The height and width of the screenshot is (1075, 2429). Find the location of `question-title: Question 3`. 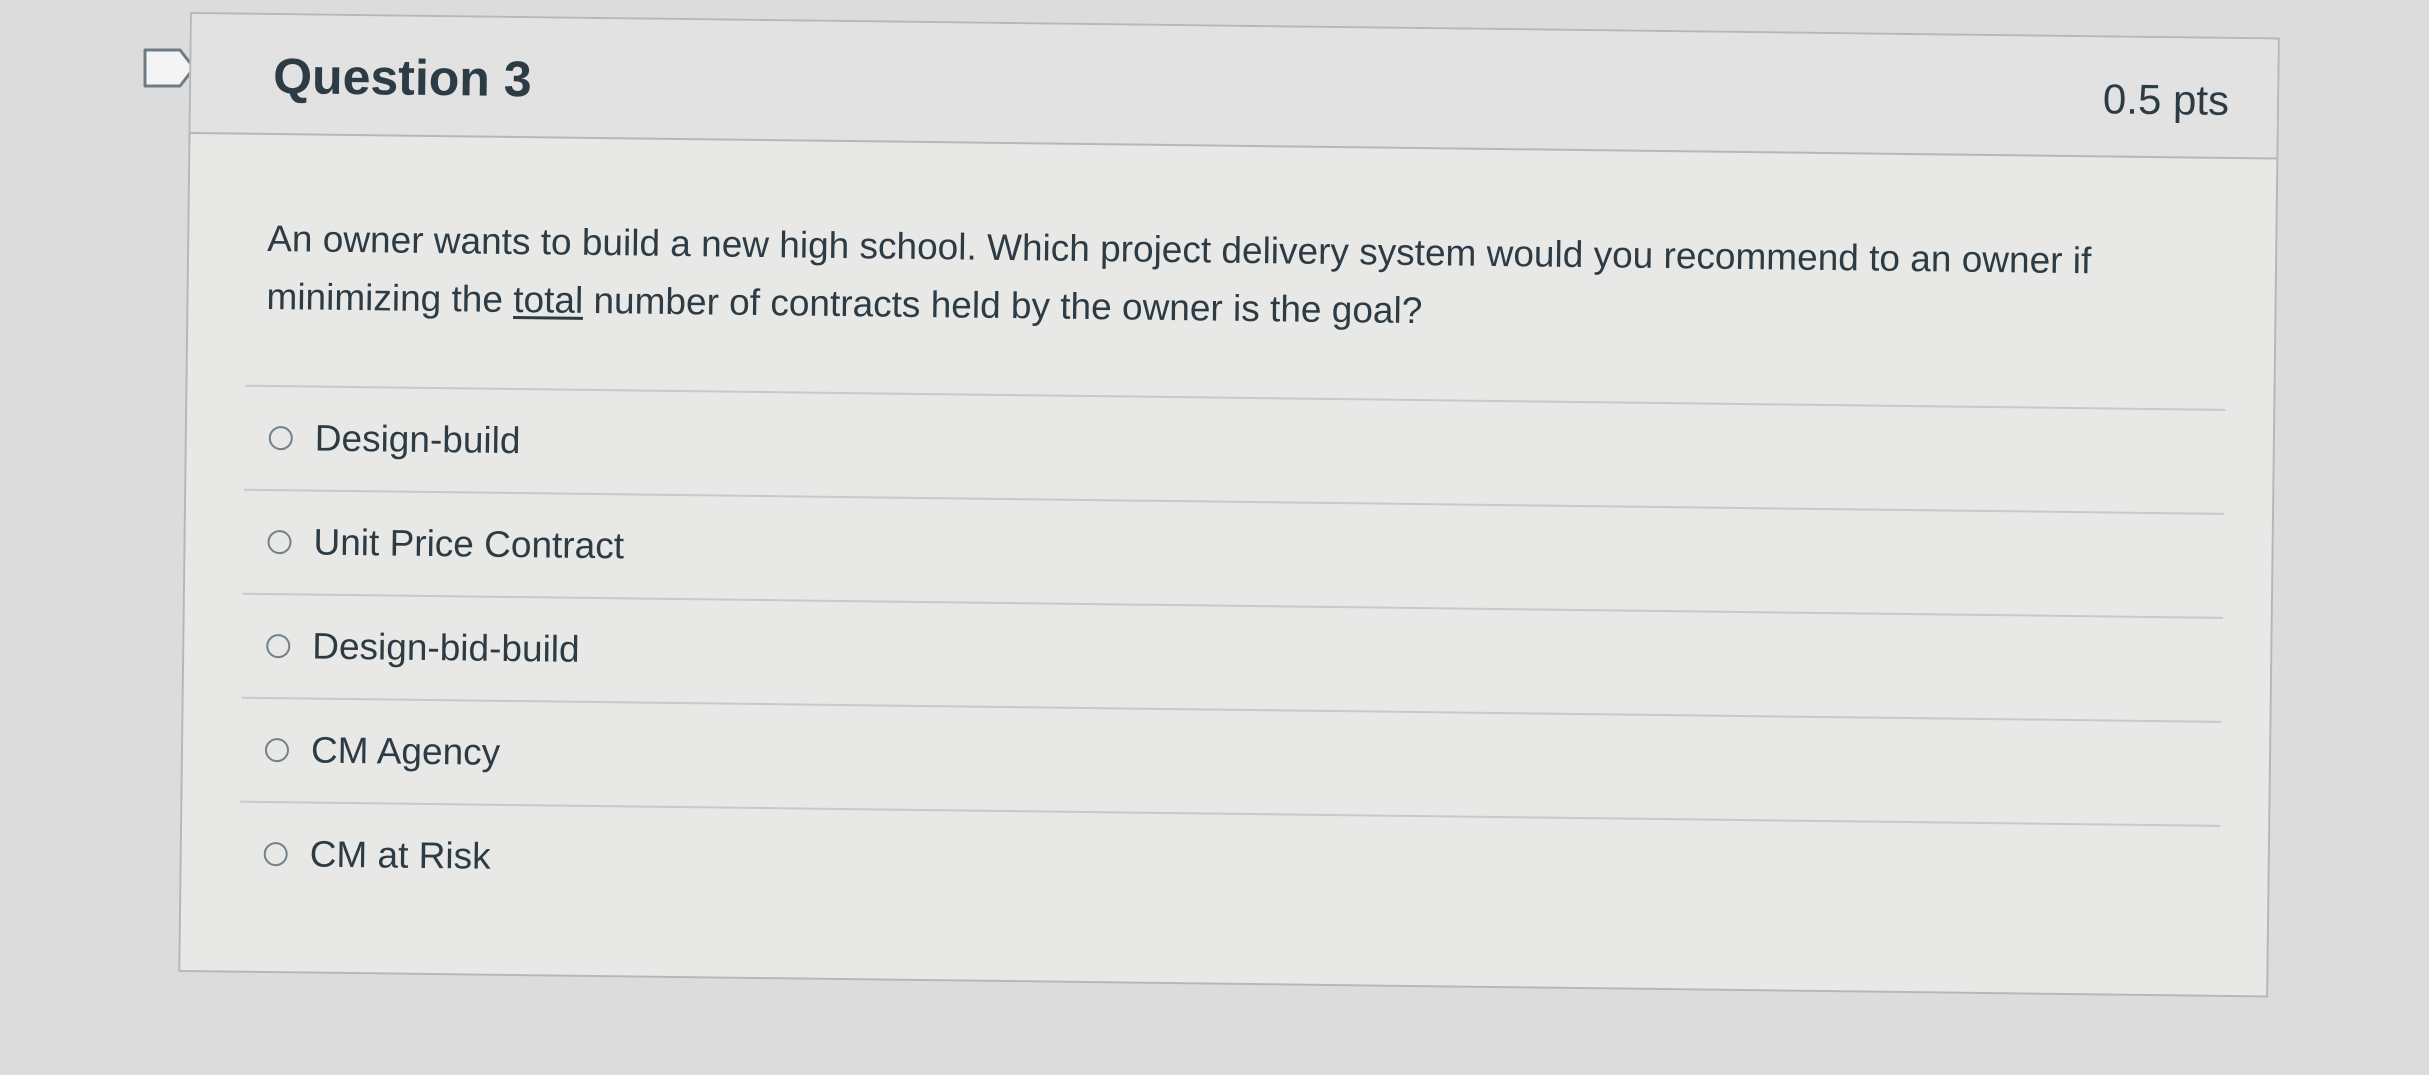

question-title: Question 3 is located at coordinates (402, 78).